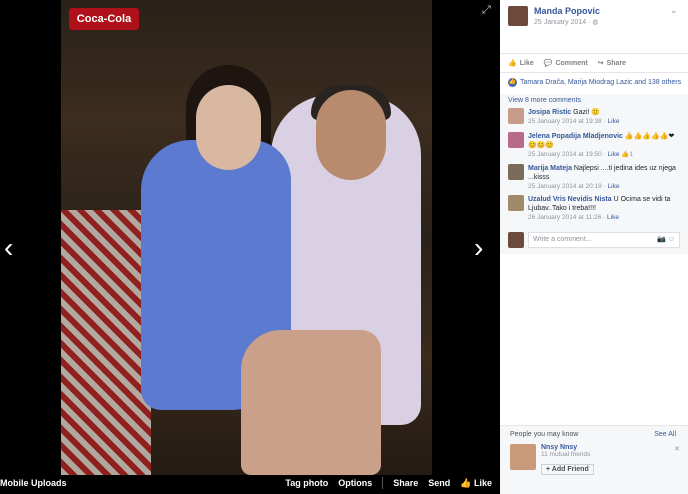 The height and width of the screenshot is (494, 688). I want to click on close-icon: ✕, so click(677, 449).